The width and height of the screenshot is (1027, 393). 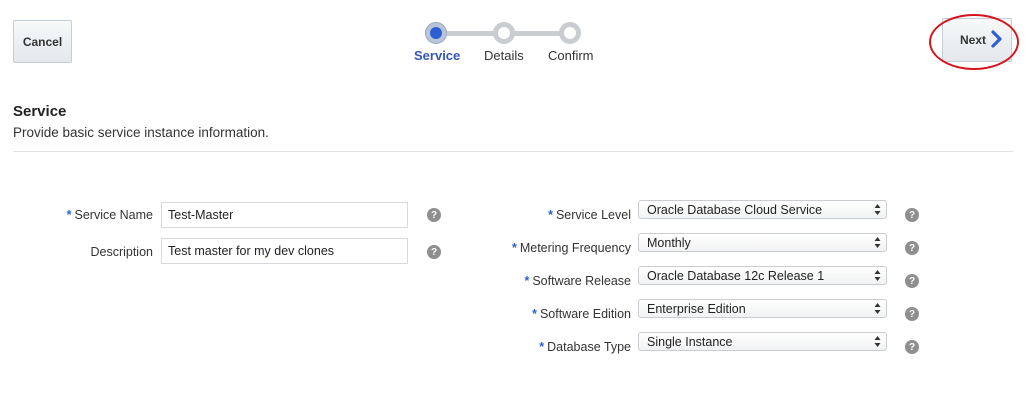 I want to click on train-stop-confirm, so click(x=570, y=33).